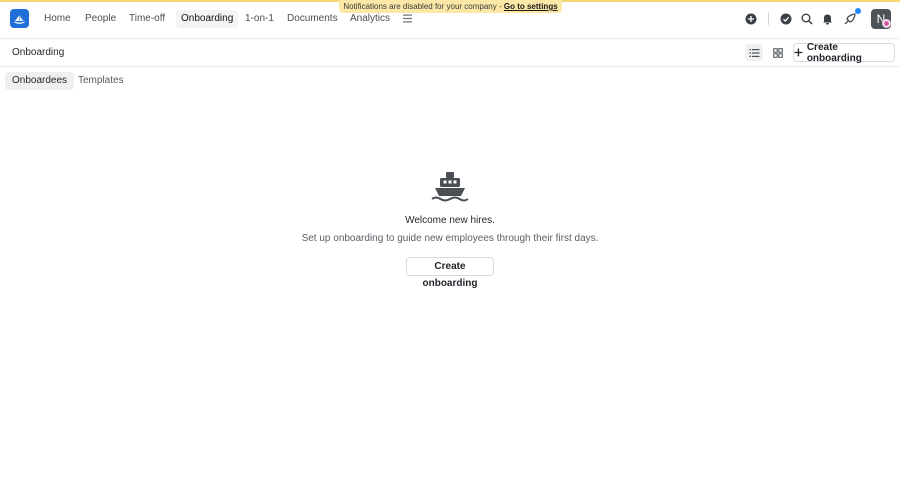 The height and width of the screenshot is (484, 900). I want to click on create-onboarding-label: Create onboarding, so click(834, 52).